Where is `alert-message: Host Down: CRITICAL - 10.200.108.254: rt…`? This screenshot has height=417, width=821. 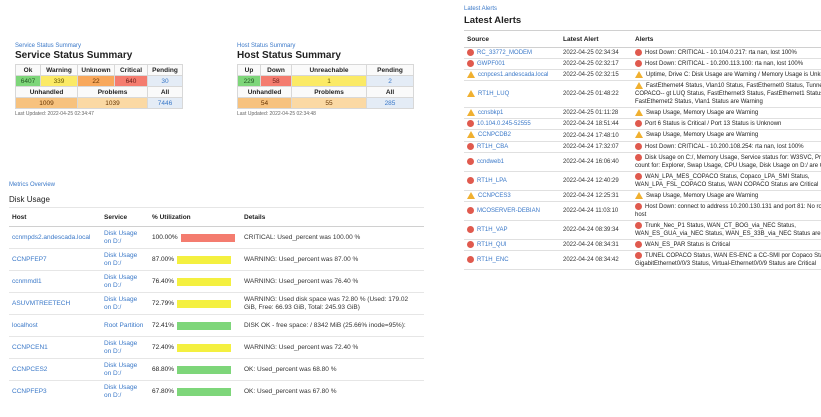 alert-message: Host Down: CRITICAL - 10.200.108.254: rt… is located at coordinates (724, 147).